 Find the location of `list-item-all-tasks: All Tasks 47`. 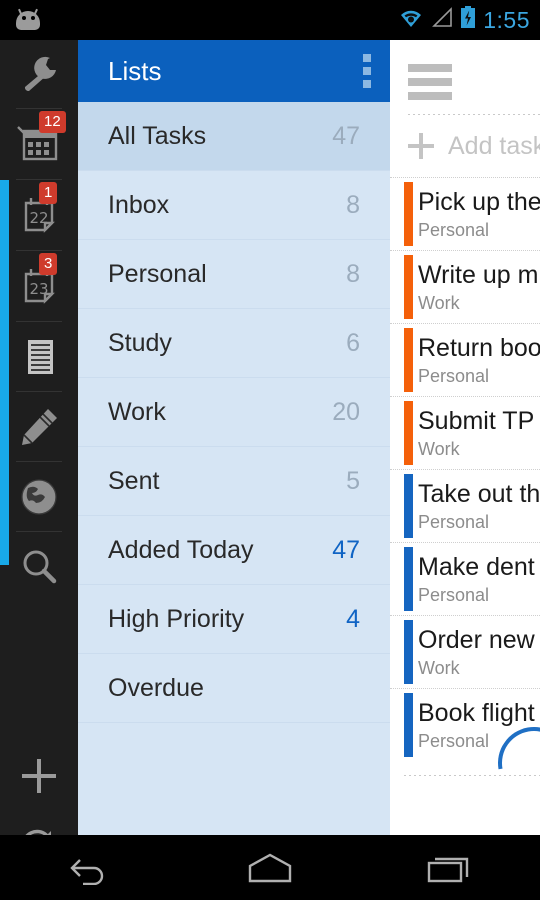

list-item-all-tasks: All Tasks 47 is located at coordinates (234, 136).